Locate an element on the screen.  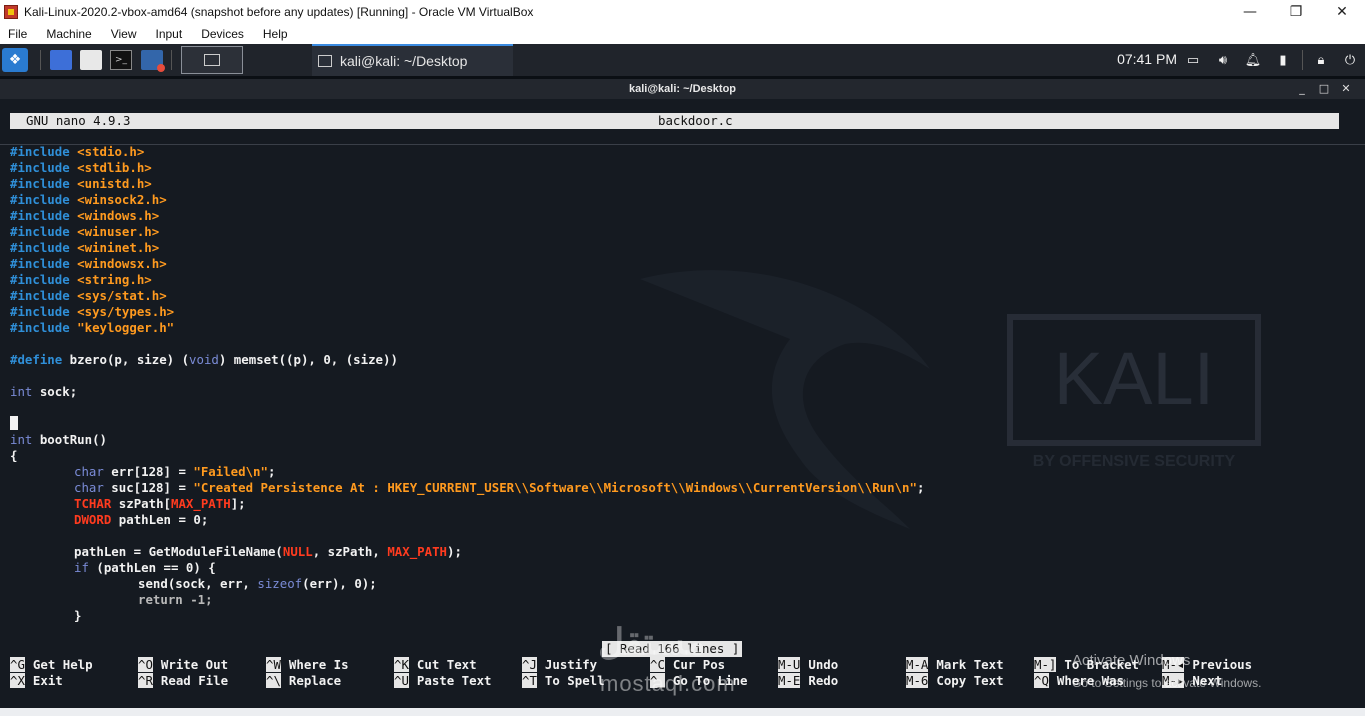
code-line: if (pathLen == 0) { is located at coordinates (145, 567).